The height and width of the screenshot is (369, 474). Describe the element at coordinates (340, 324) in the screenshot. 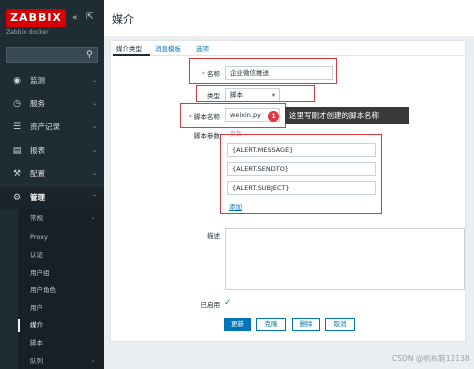

I see `cancel-button: 取消` at that location.